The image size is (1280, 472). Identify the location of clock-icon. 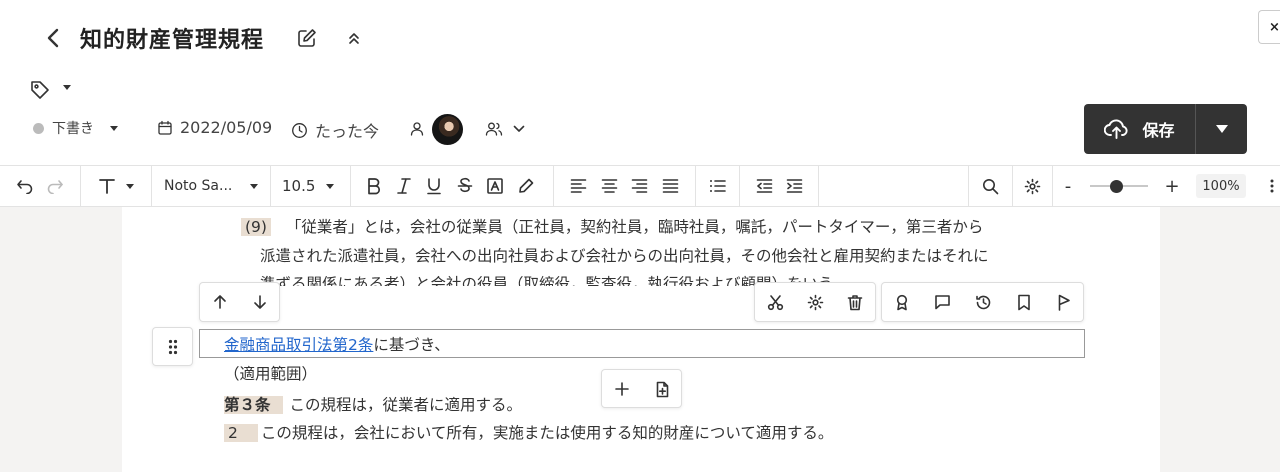
(299, 130).